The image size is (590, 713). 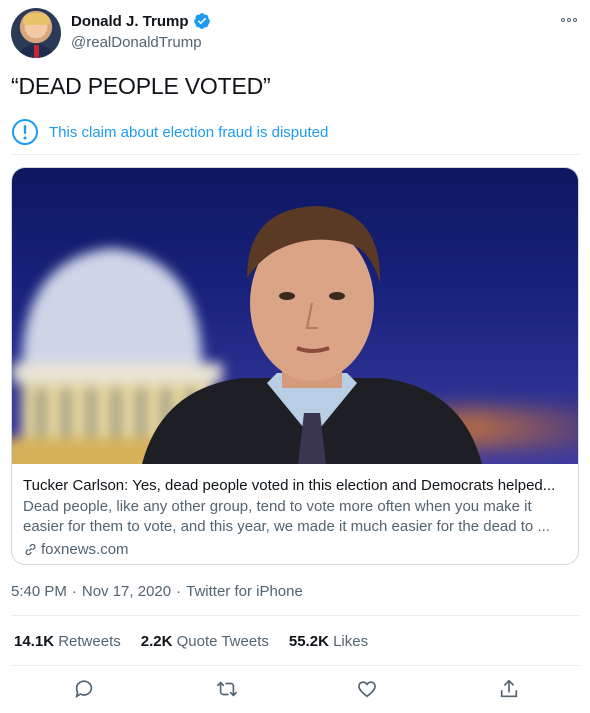 I want to click on card-domain-text: foxnews.com, so click(x=85, y=549).